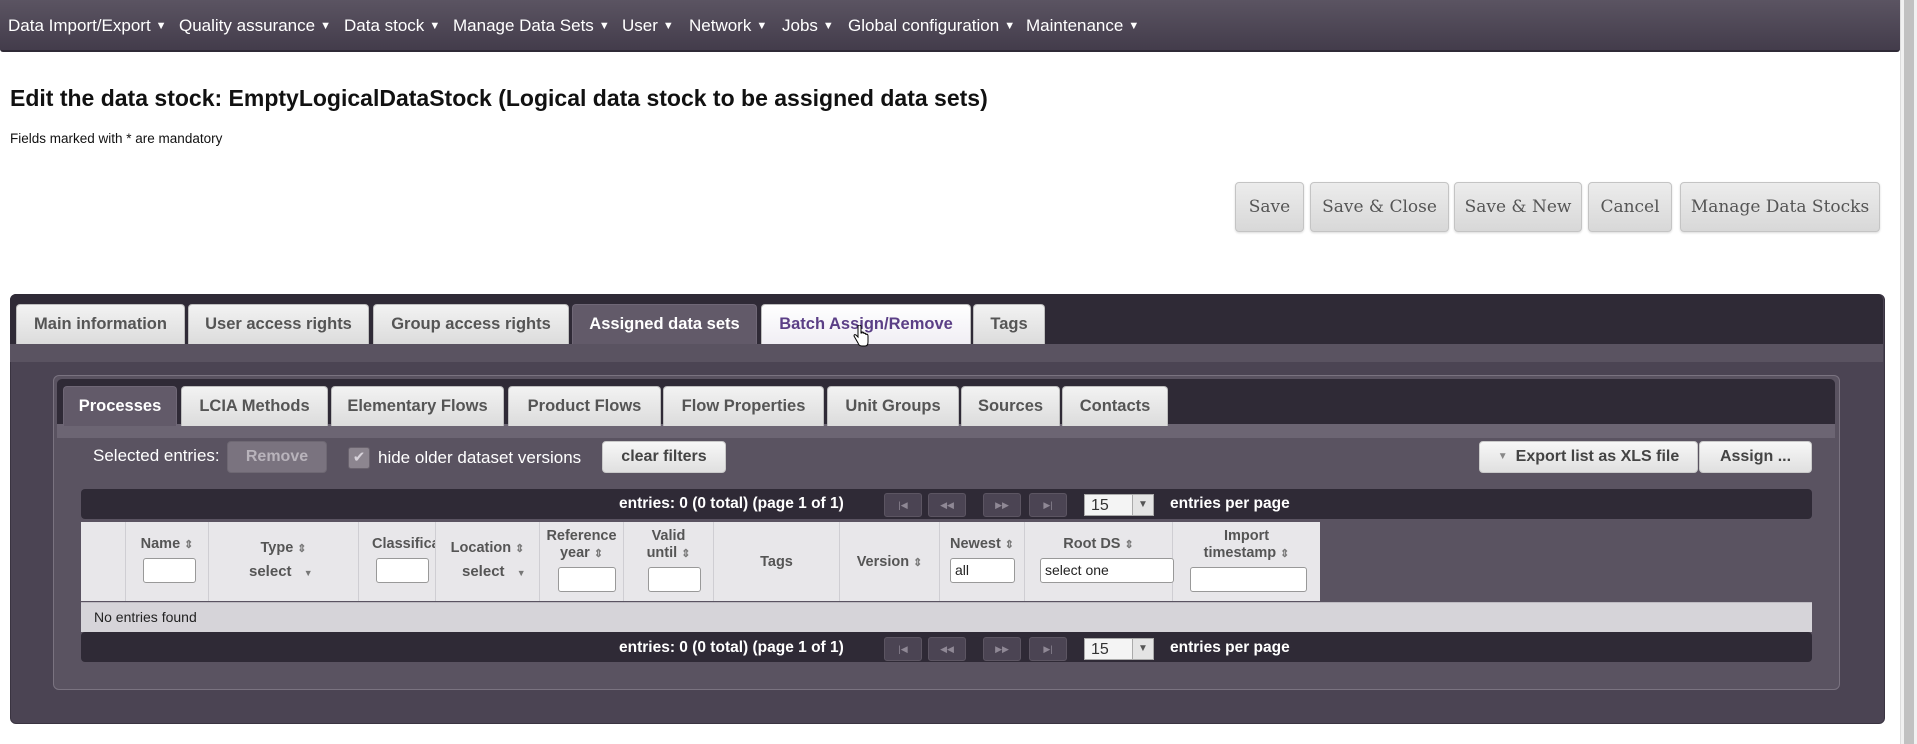 Image resolution: width=1917 pixels, height=744 pixels. I want to click on root-ds-filter-select: select one, so click(1107, 570).